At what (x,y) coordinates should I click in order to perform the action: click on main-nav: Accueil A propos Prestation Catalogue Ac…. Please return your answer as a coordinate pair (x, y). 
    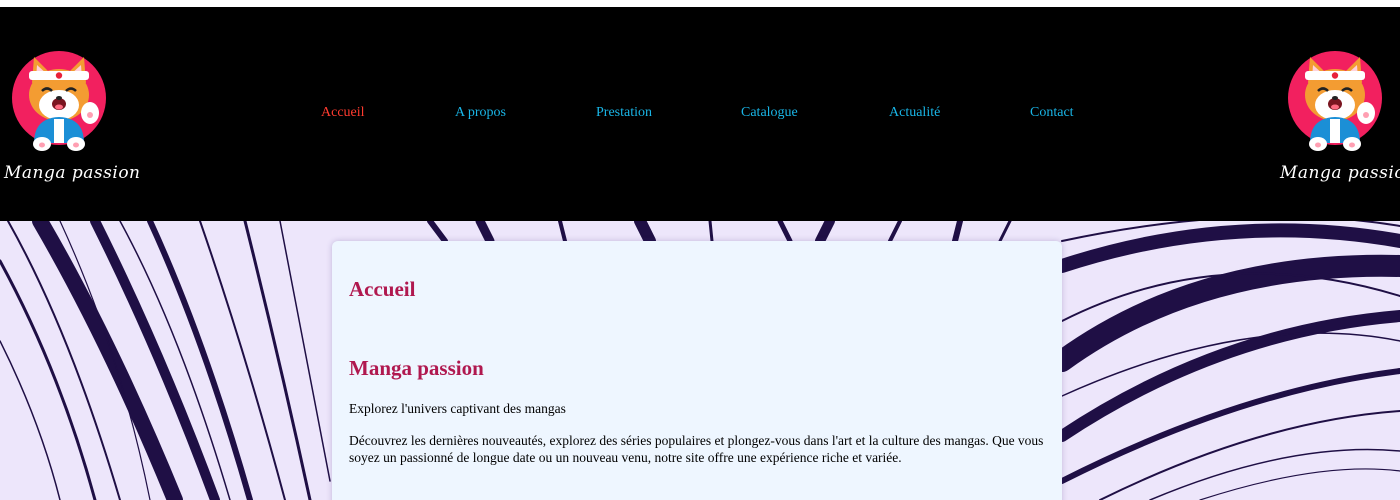
    Looking at the image, I should click on (700, 115).